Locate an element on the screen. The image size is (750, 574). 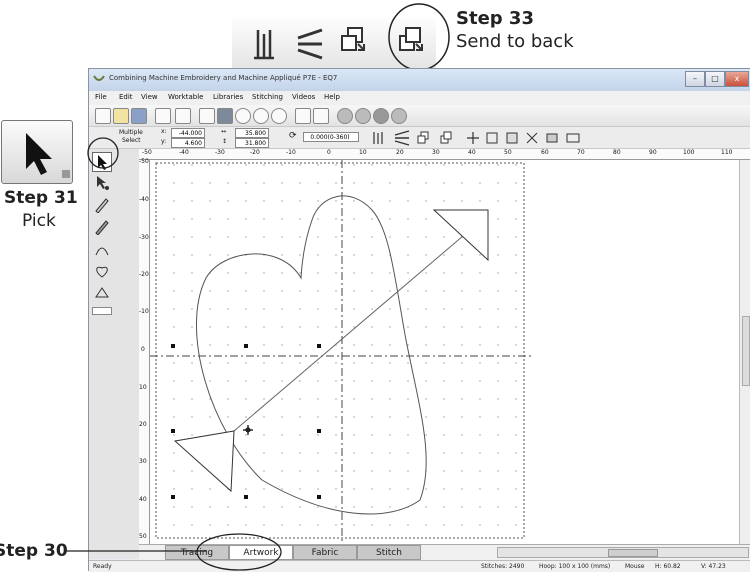
menu-edit: Edit is located at coordinates (126, 97).